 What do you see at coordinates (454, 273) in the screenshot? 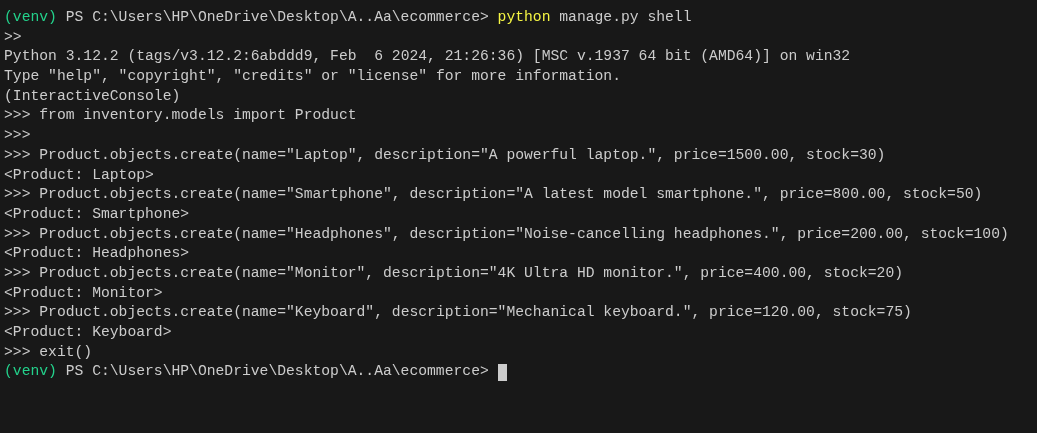
I see `console-line: >>> Product.objects.create(name="Monitor", description="4K Ultra HD monitor.", price=400.00, stock=20)` at bounding box center [454, 273].